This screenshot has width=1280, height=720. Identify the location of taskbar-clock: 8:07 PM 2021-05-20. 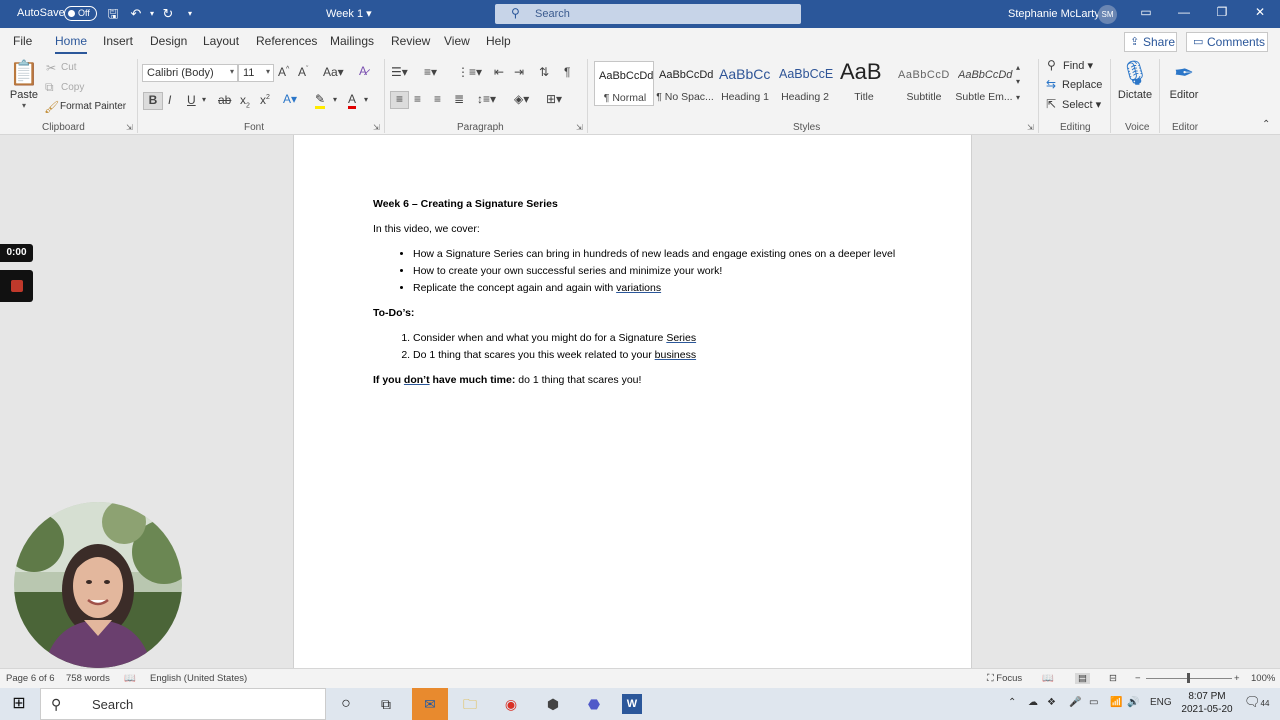
(1207, 703).